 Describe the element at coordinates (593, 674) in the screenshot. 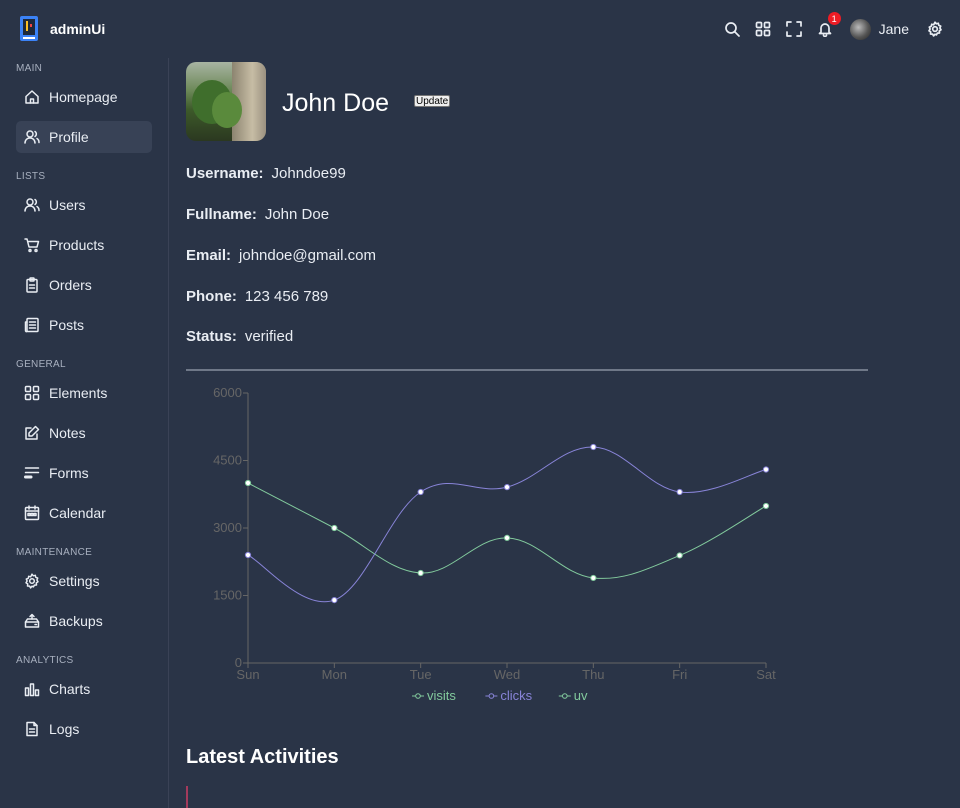

I see `x-tick-label: Thu` at that location.